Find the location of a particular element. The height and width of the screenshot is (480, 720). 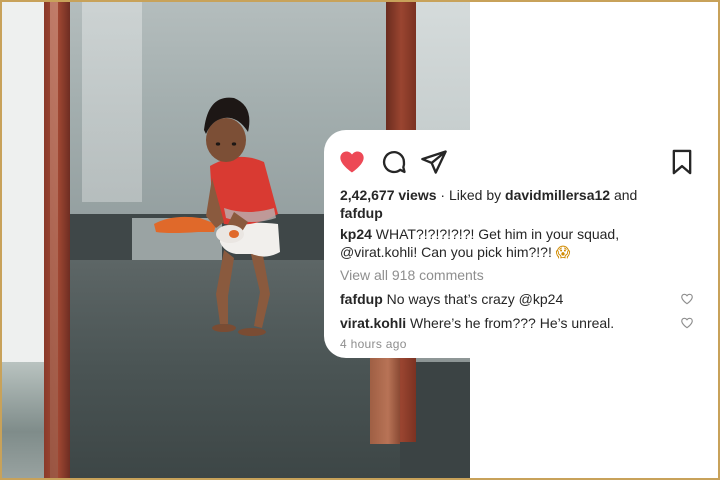

view-count: 2,42,677 views is located at coordinates (388, 195).